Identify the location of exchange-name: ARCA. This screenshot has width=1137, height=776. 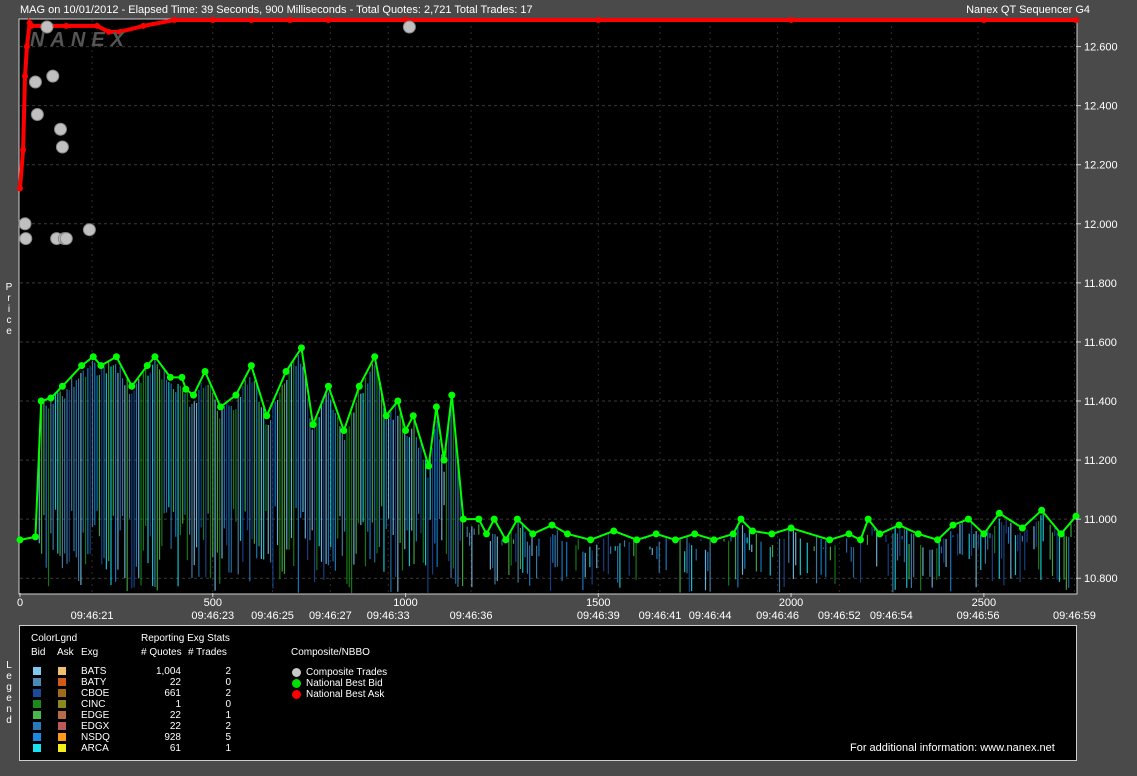
(95, 748).